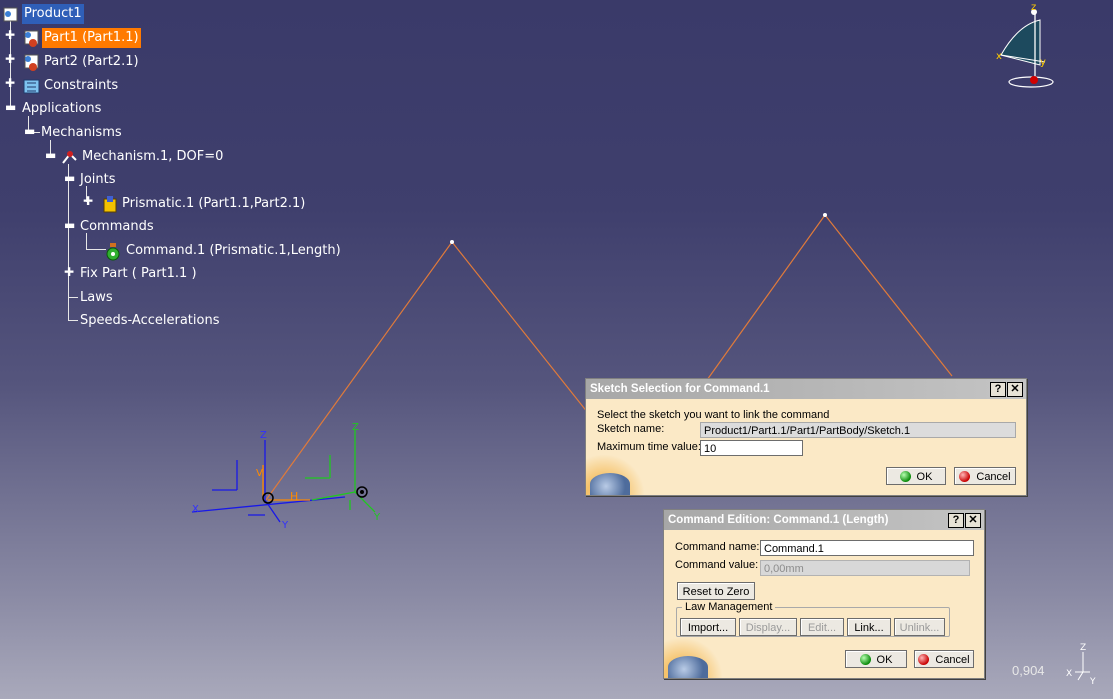  Describe the element at coordinates (716, 591) in the screenshot. I see `reset-to-zero-button: Reset to Zero` at that location.